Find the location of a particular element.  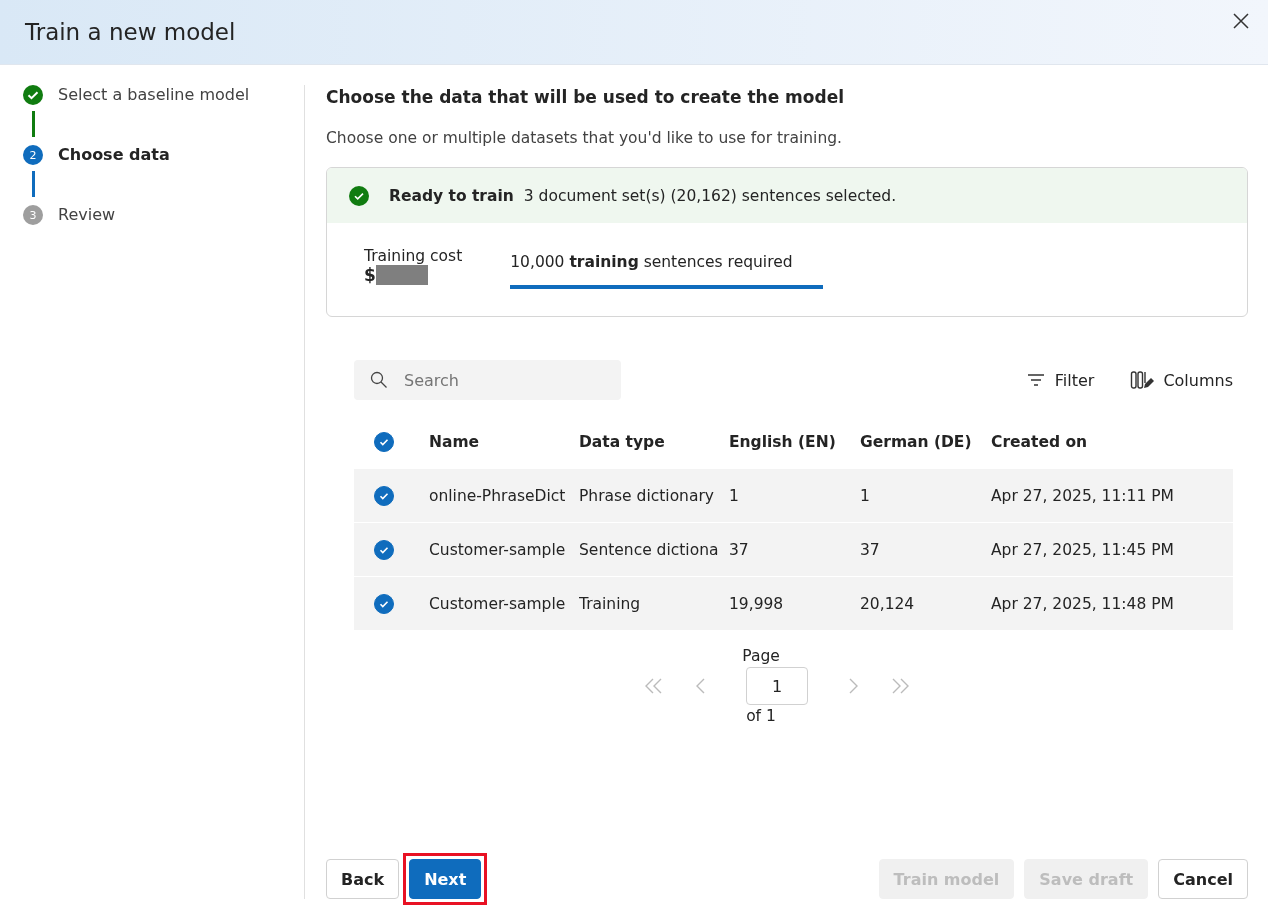

step-label: Review is located at coordinates (87, 215).